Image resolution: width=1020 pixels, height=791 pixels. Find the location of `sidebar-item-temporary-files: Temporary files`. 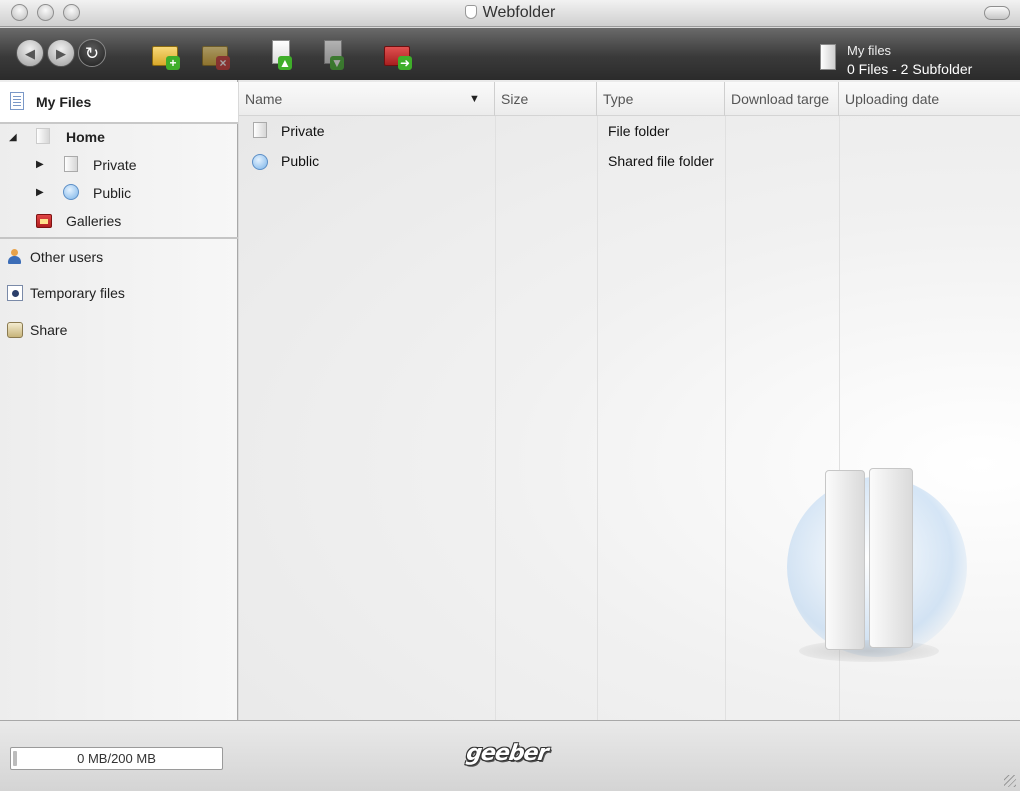

sidebar-item-temporary-files: Temporary files is located at coordinates (119, 293).